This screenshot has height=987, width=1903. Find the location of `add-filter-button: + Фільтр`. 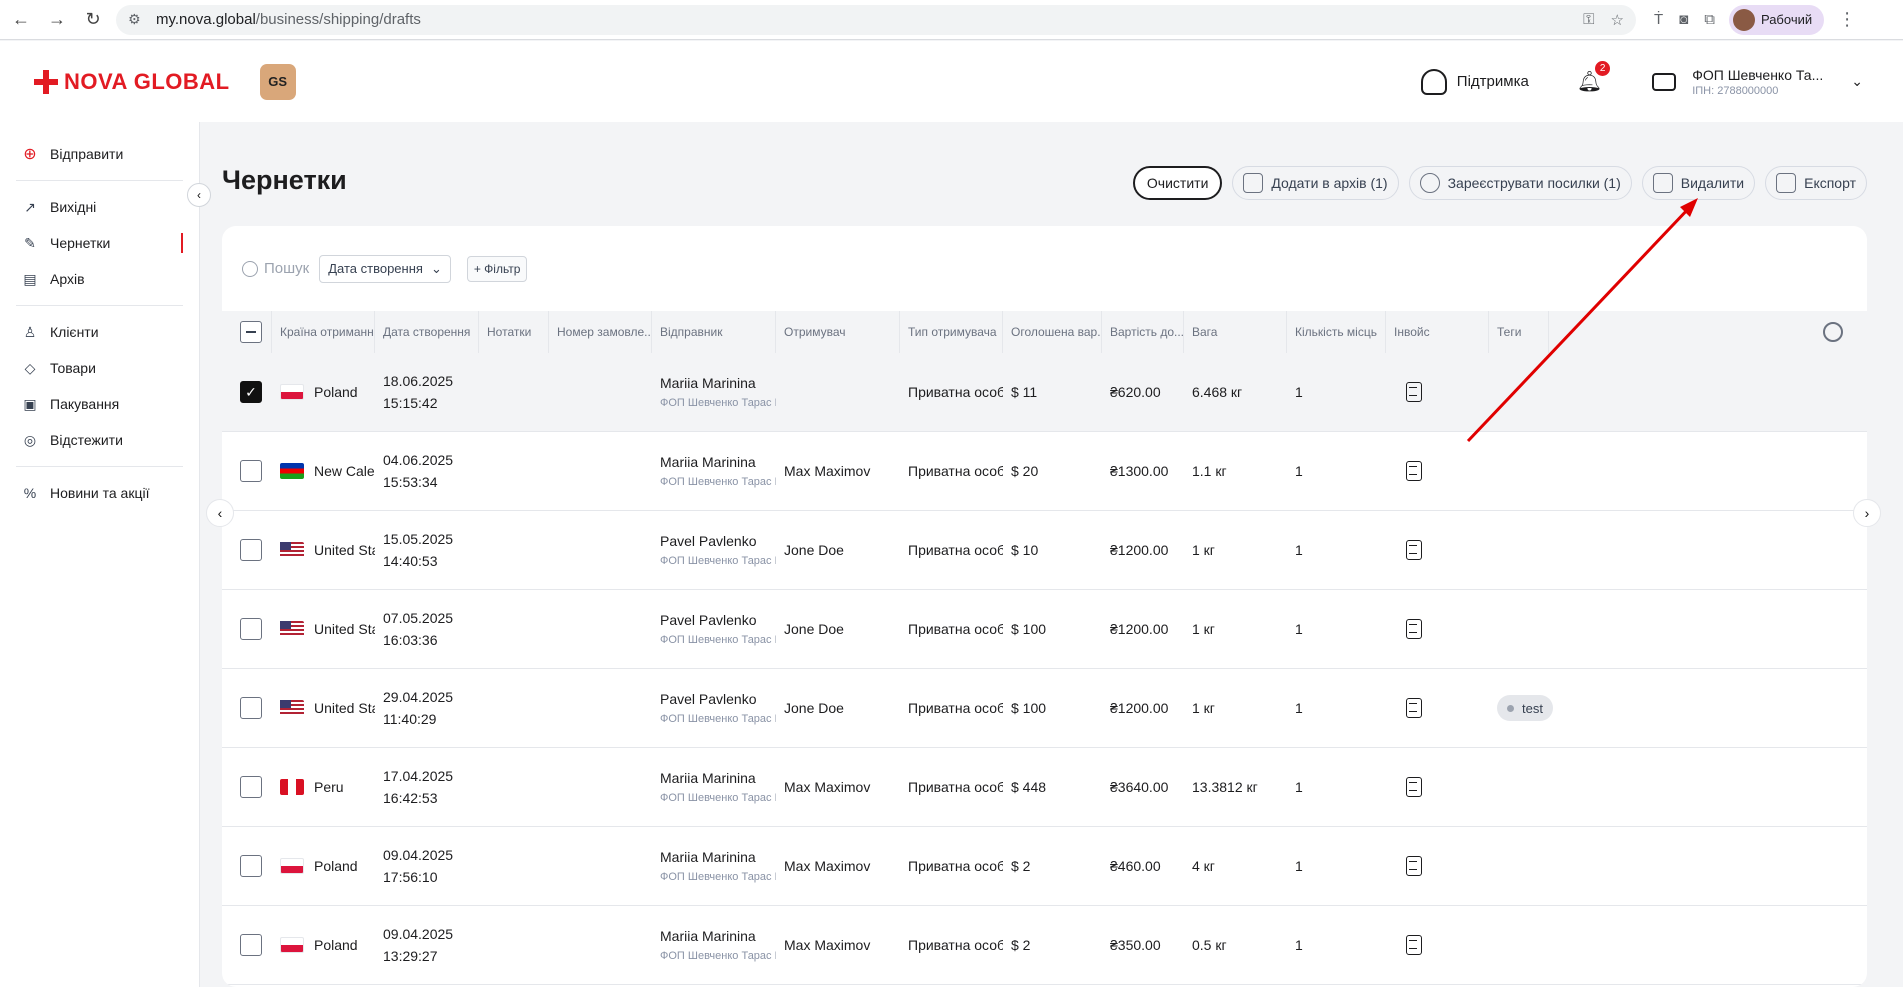

add-filter-button: + Фільтр is located at coordinates (497, 268).